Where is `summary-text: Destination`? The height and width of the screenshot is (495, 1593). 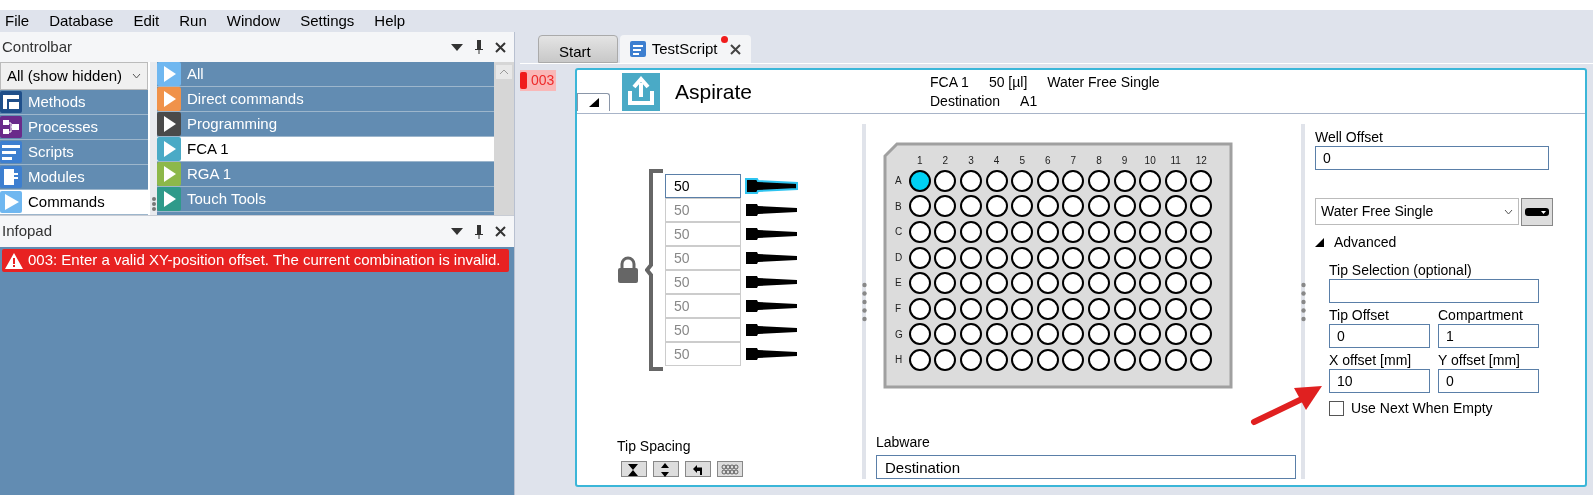 summary-text: Destination is located at coordinates (965, 101).